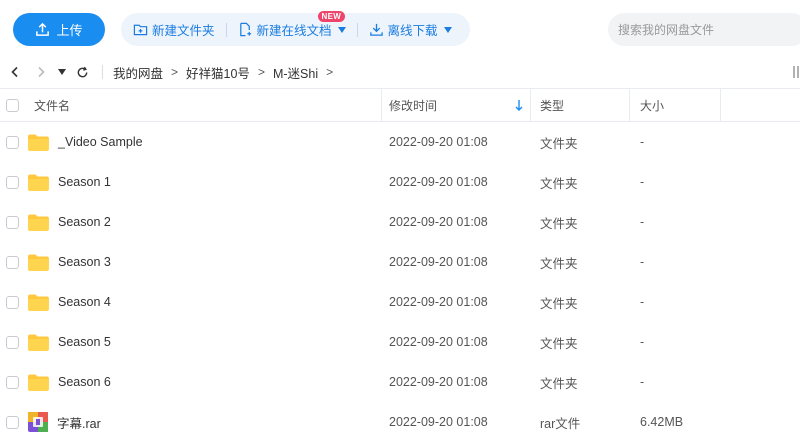  I want to click on upload-label: 上传, so click(69, 30).